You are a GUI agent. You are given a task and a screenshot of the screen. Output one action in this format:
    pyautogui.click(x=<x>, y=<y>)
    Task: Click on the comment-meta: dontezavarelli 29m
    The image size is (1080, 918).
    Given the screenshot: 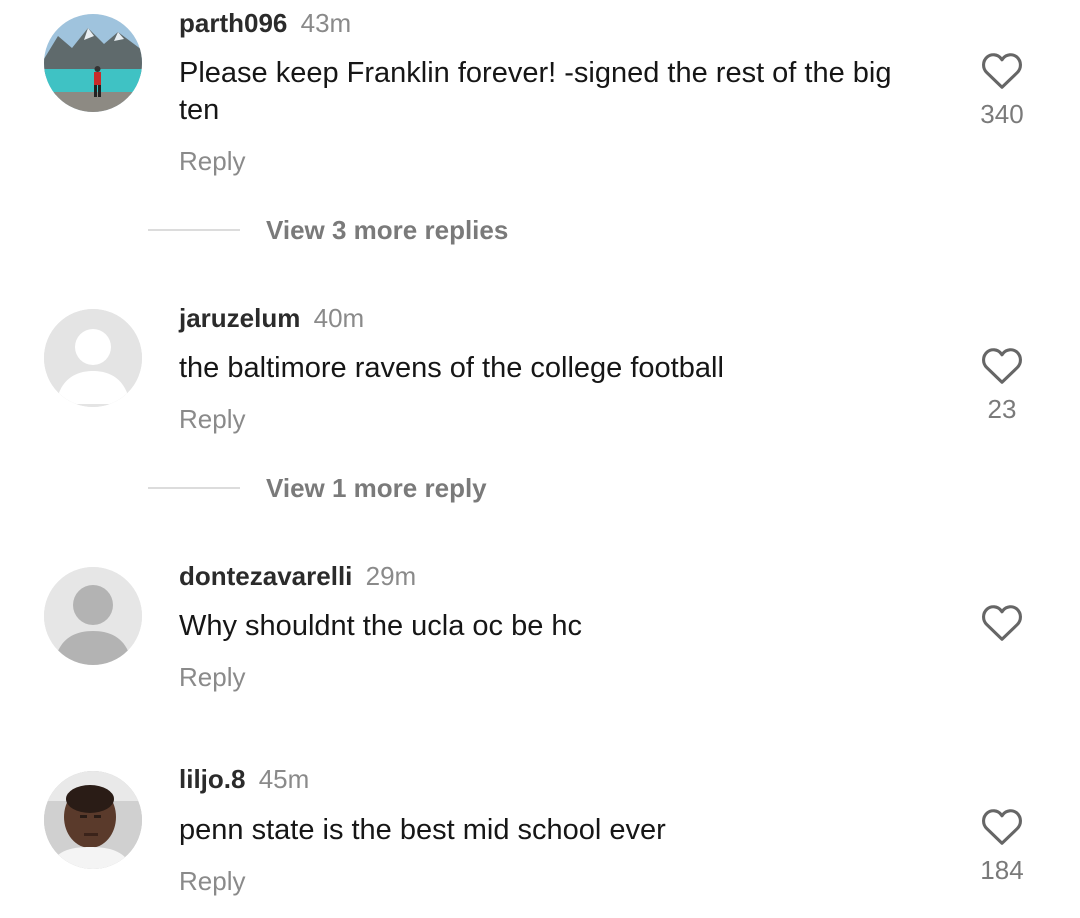 What is the action you would take?
    pyautogui.click(x=297, y=576)
    